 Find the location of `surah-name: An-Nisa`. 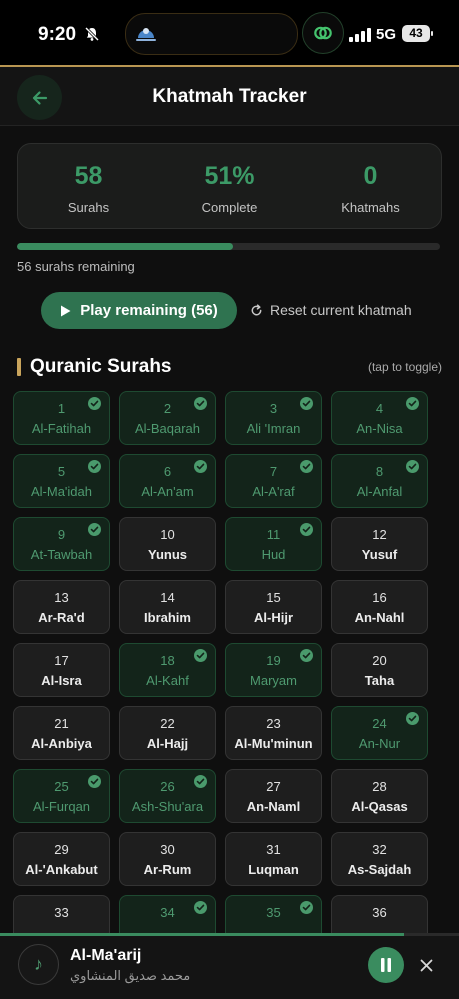

surah-name: An-Nisa is located at coordinates (379, 428).